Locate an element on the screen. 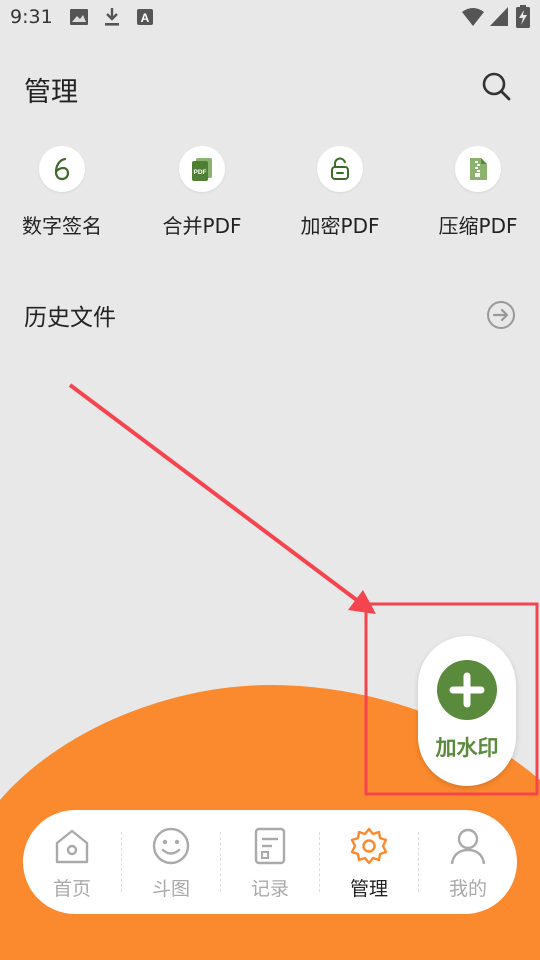 The width and height of the screenshot is (540, 960). tool-compress-pdf: 压缩PDF is located at coordinates (478, 194).